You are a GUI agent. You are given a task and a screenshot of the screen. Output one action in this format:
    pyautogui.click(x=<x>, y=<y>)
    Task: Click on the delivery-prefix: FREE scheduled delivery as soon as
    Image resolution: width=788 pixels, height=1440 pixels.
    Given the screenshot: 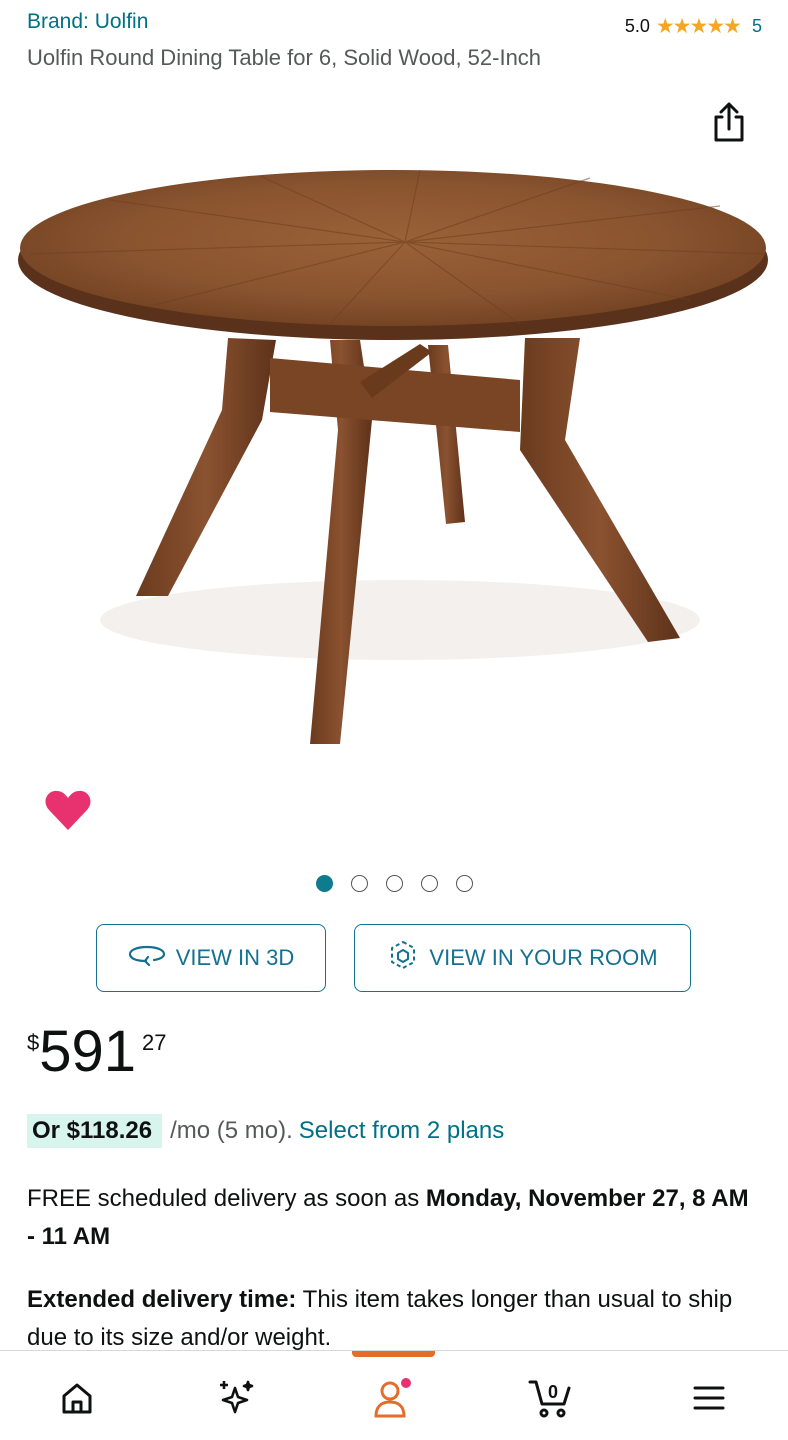 What is the action you would take?
    pyautogui.click(x=226, y=1198)
    